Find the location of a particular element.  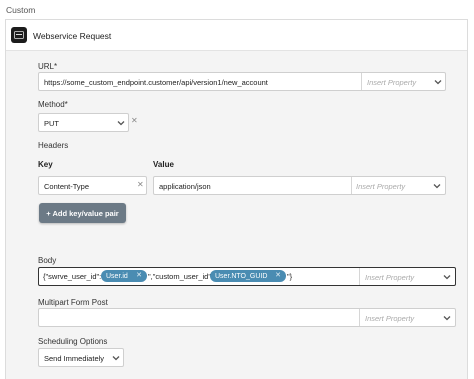

url-insert-property: Insert Property is located at coordinates (391, 82).